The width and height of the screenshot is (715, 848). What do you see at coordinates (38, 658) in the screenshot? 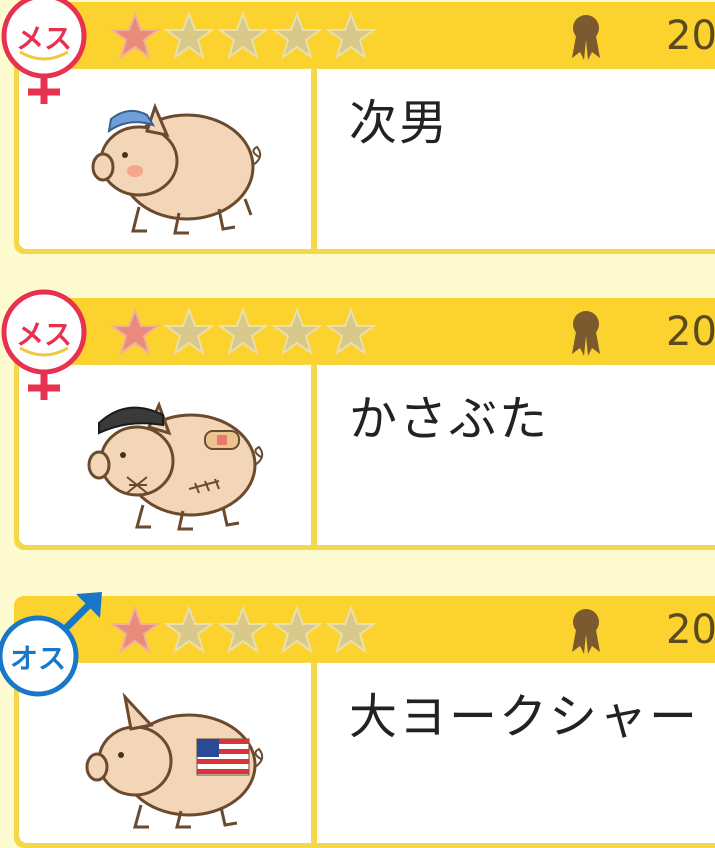
I see `gender-label: オス` at bounding box center [38, 658].